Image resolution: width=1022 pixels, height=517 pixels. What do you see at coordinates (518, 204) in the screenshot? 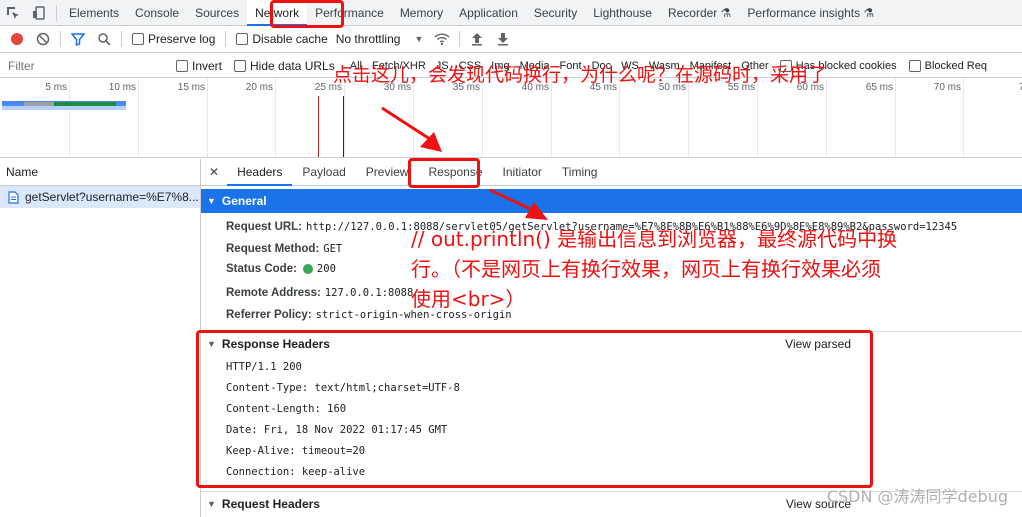
I see `arrow-to-annotation` at bounding box center [518, 204].